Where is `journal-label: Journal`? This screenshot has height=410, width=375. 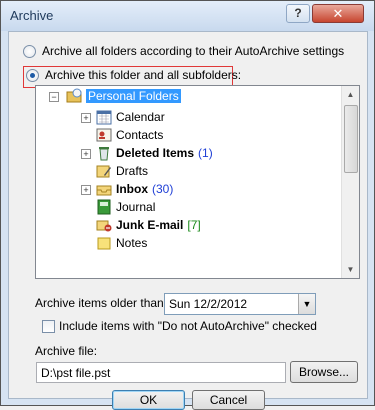 journal-label: Journal is located at coordinates (136, 207).